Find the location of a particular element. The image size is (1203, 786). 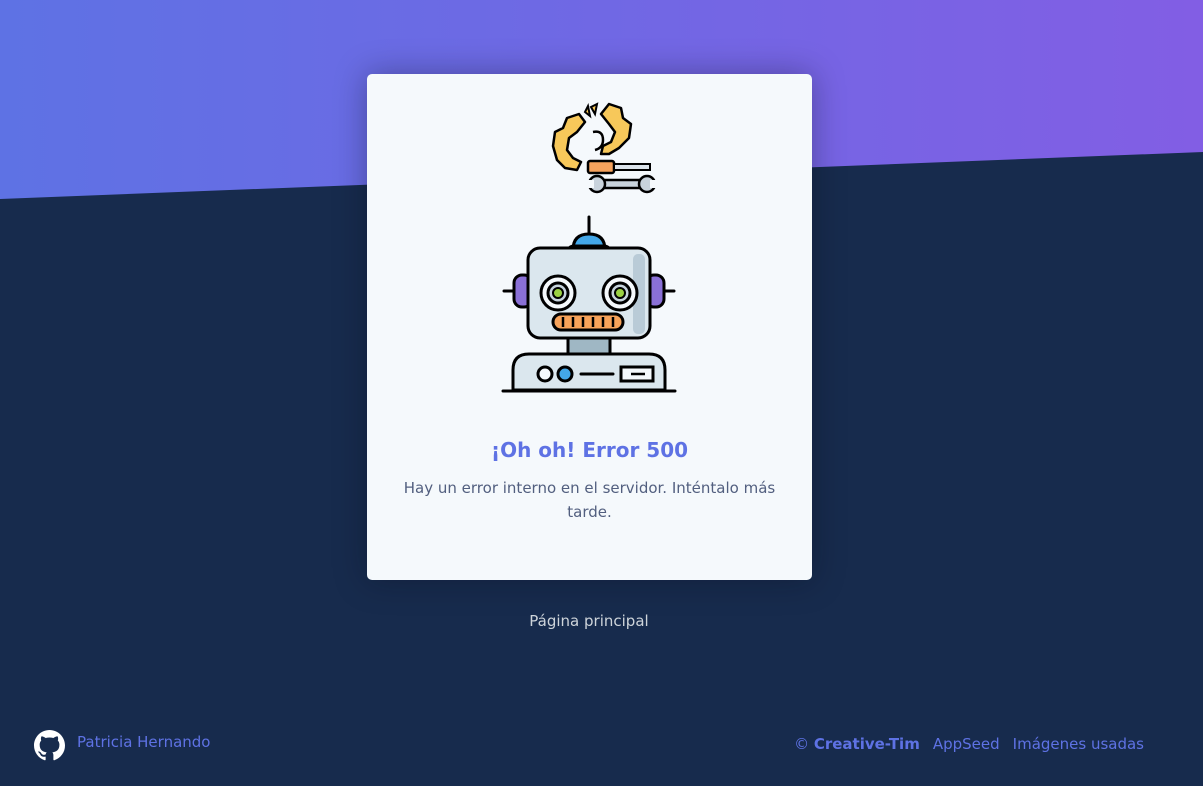

github-icon is located at coordinates (49, 745).